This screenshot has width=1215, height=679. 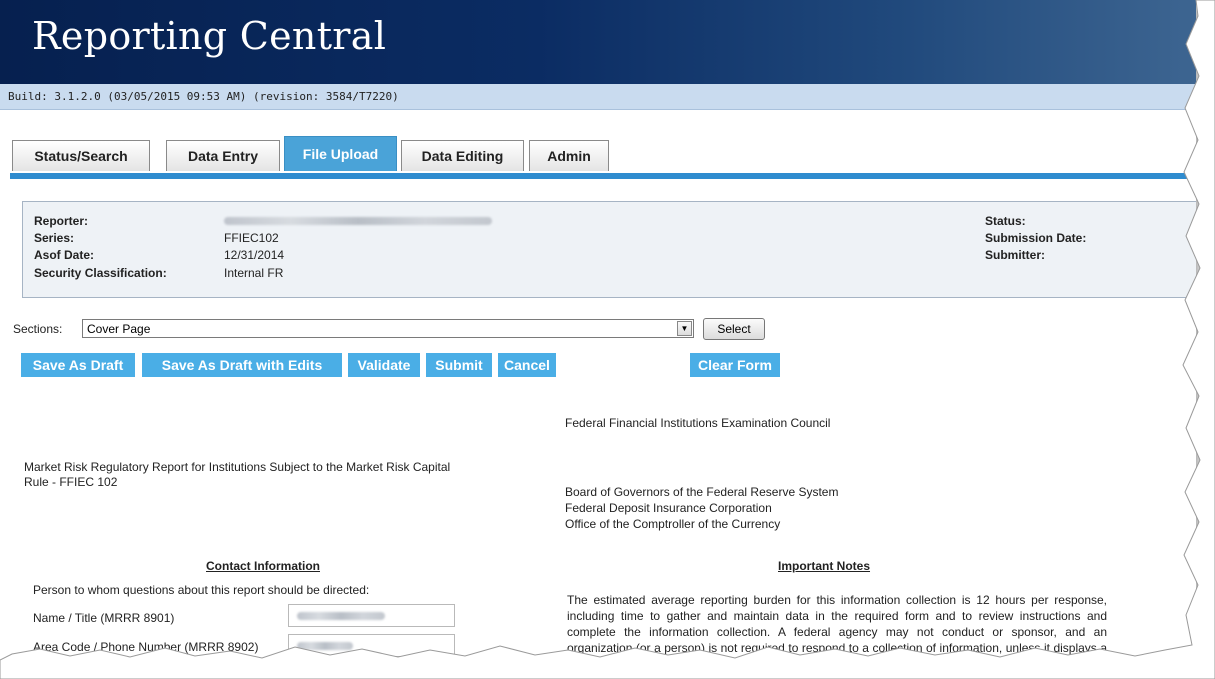 What do you see at coordinates (263, 566) in the screenshot?
I see `contact-heading: Contact Information` at bounding box center [263, 566].